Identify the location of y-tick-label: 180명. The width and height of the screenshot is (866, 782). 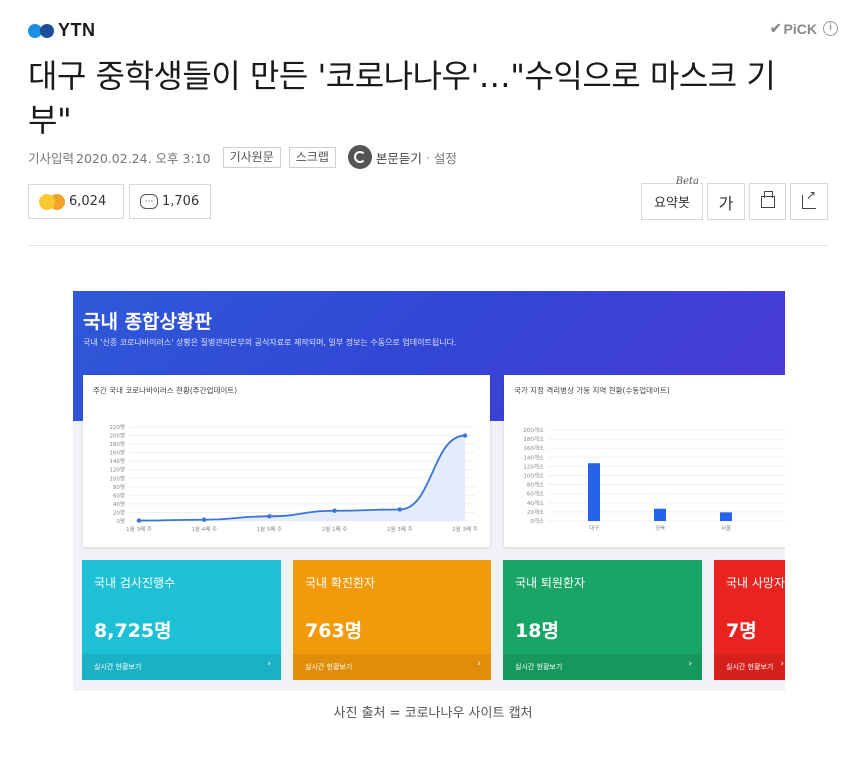
(117, 444).